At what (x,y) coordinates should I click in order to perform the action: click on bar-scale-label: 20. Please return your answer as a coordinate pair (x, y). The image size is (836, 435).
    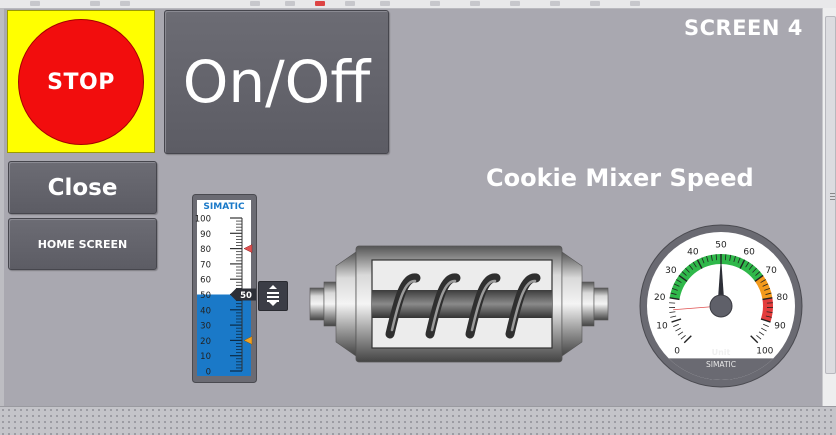
    Looking at the image, I should click on (205, 342).